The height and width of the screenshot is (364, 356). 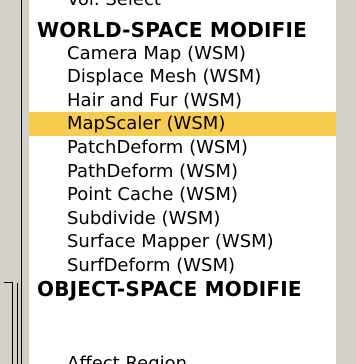 What do you see at coordinates (182, 124) in the screenshot?
I see `list-item-mapscaler: MapScaler (WSM)` at bounding box center [182, 124].